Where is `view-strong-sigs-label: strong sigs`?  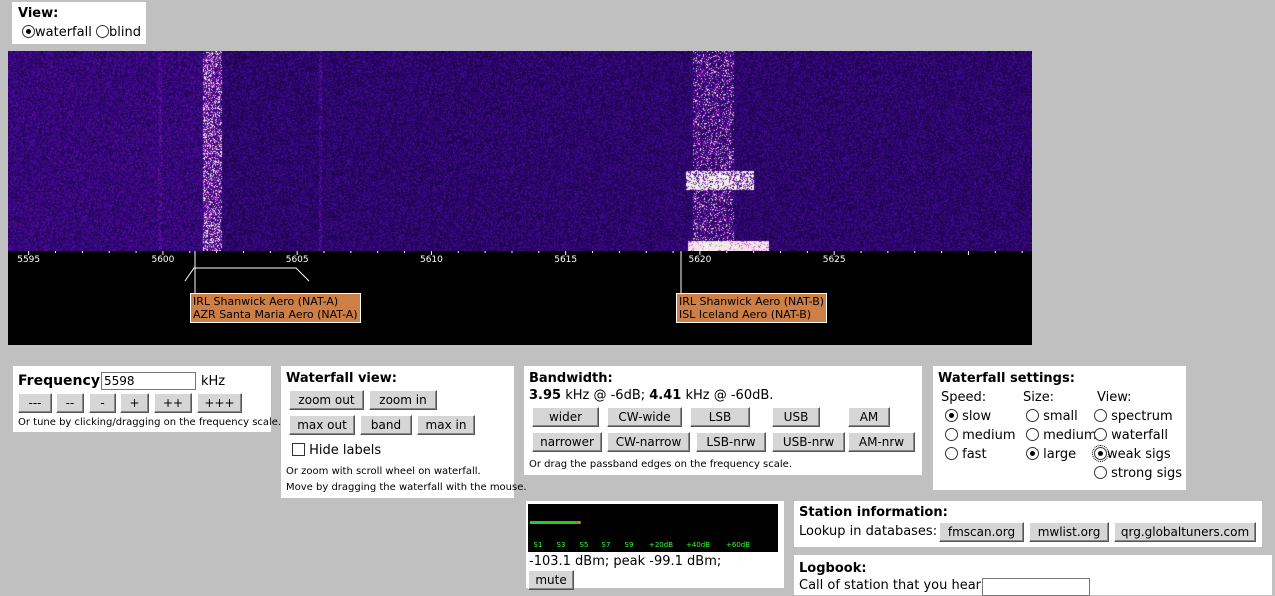 view-strong-sigs-label: strong sigs is located at coordinates (1147, 473).